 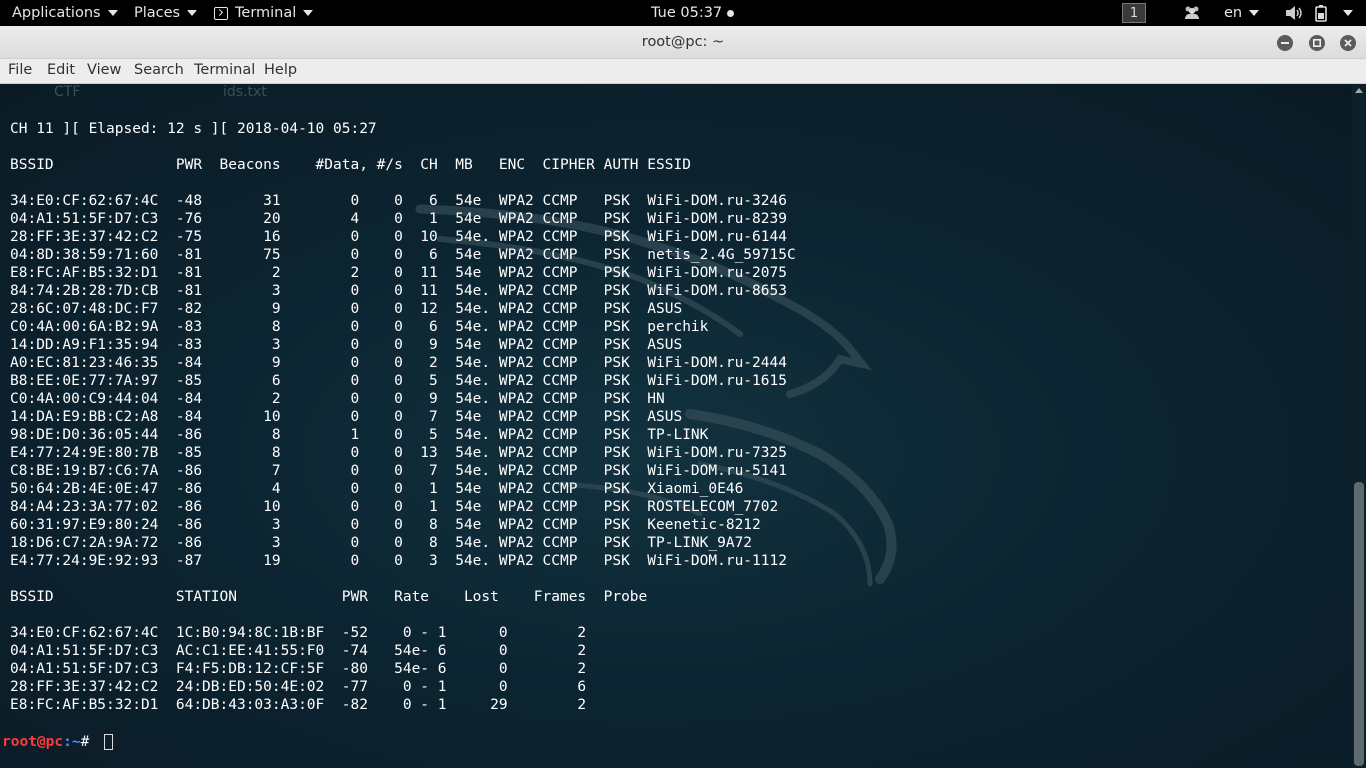 I want to click on terminal-icon, so click(x=221, y=13).